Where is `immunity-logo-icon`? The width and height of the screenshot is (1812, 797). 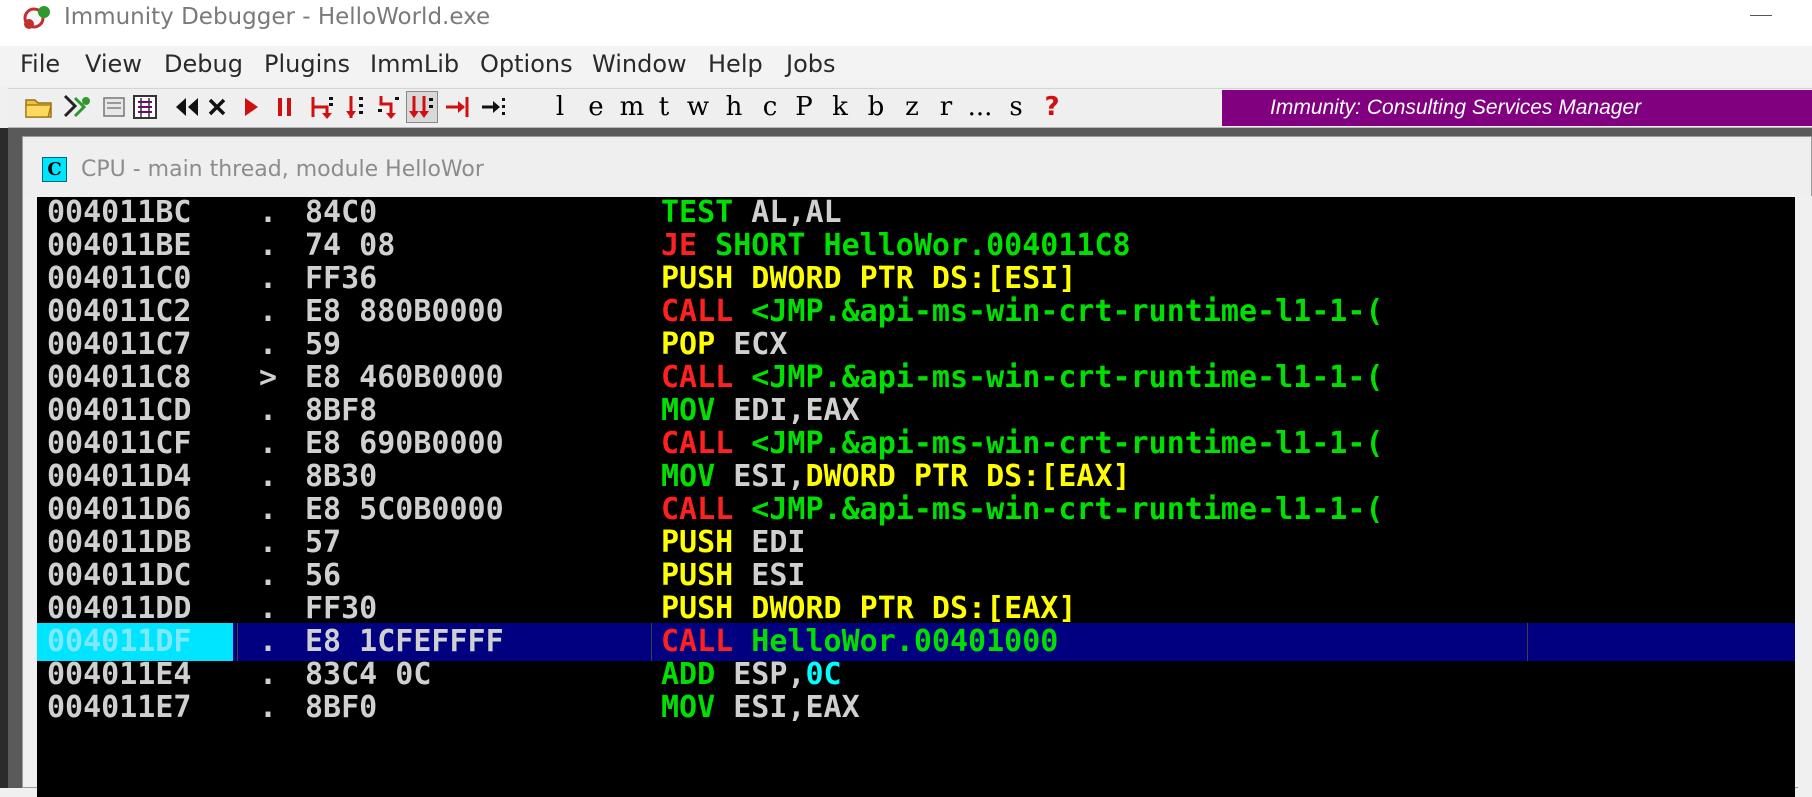 immunity-logo-icon is located at coordinates (36, 17).